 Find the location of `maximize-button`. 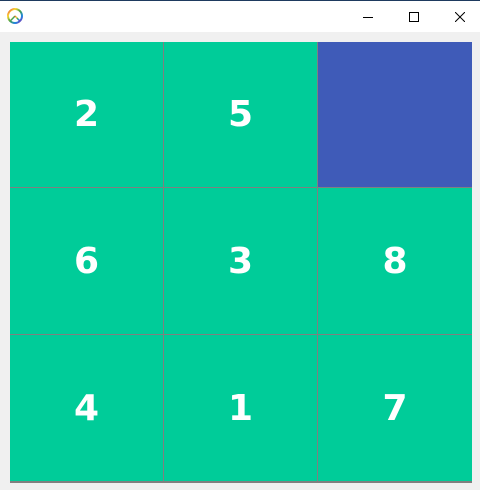

maximize-button is located at coordinates (414, 16).